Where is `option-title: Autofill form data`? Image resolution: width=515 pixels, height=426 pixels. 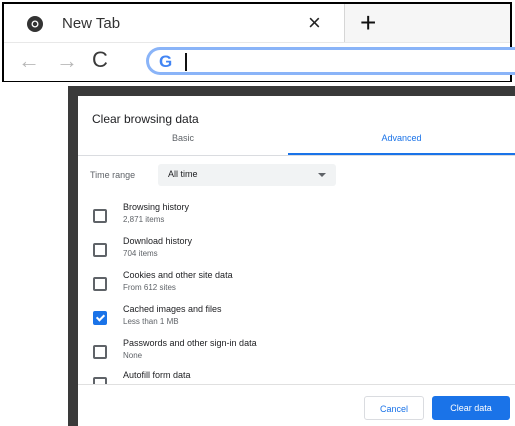
option-title: Autofill form data is located at coordinates (157, 375).